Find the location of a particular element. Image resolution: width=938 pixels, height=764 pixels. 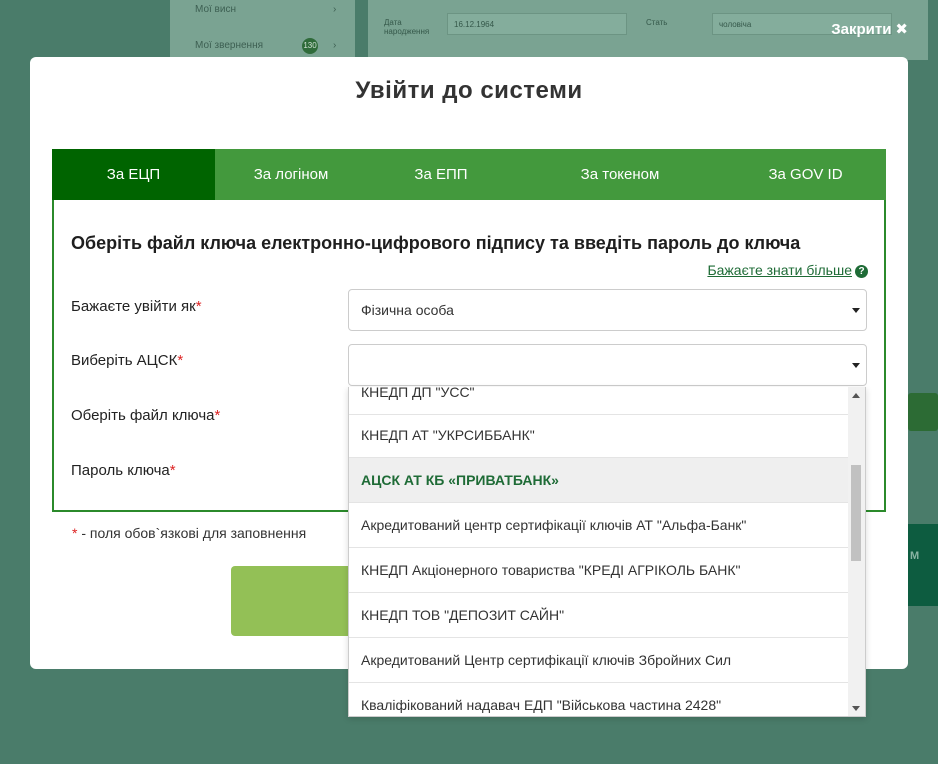

login-as-label: Бажаєте увійти як* is located at coordinates (136, 306).